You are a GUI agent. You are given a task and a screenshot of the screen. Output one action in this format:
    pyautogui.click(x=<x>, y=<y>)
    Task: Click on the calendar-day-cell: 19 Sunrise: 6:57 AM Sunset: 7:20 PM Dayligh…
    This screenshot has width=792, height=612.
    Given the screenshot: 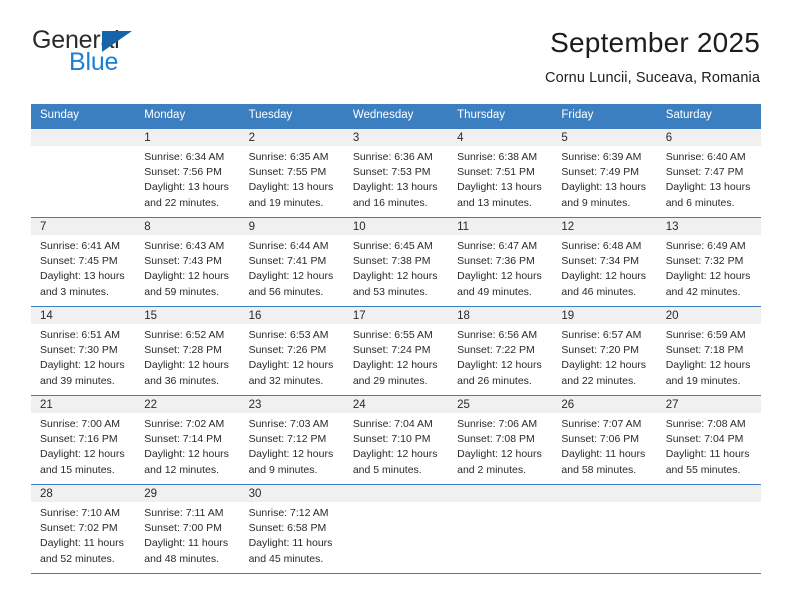 What is the action you would take?
    pyautogui.click(x=604, y=350)
    